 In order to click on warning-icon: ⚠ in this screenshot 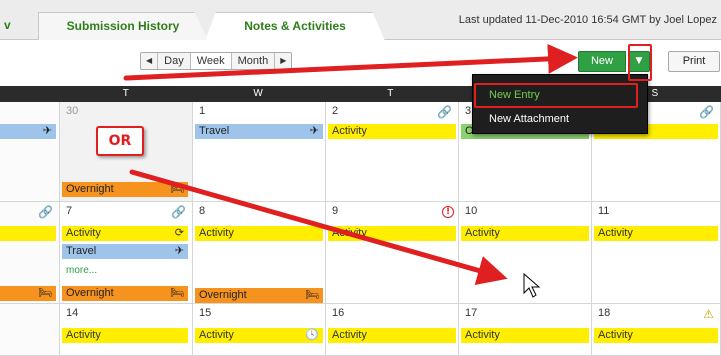, I will do `click(708, 314)`.